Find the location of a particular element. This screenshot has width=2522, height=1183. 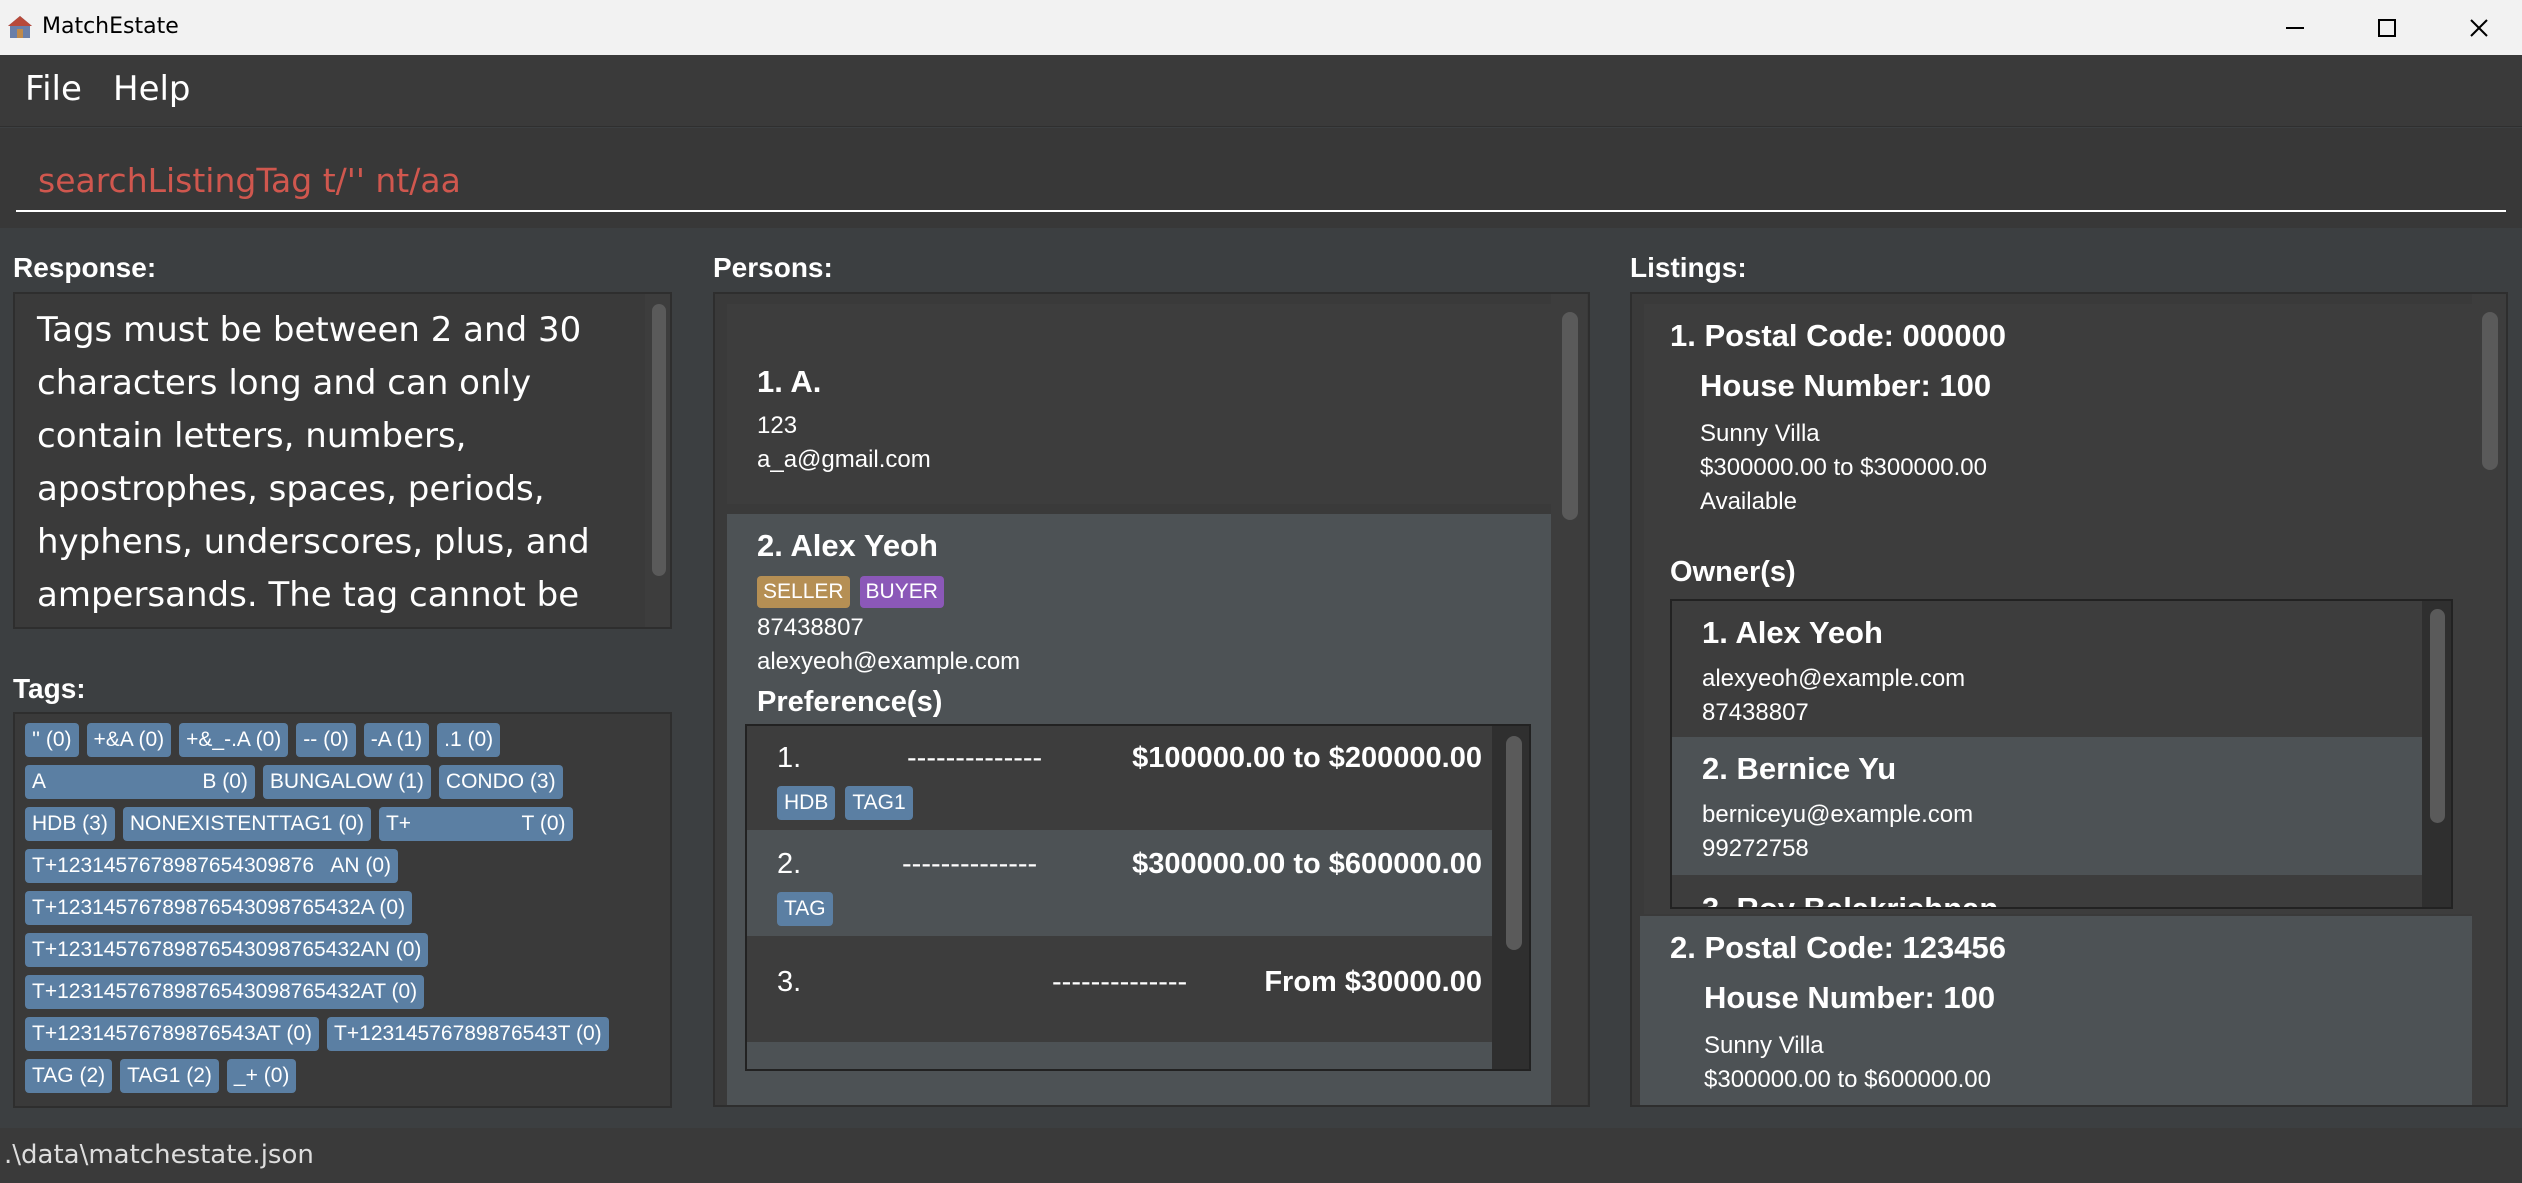

preference-tag: HDB is located at coordinates (806, 803).